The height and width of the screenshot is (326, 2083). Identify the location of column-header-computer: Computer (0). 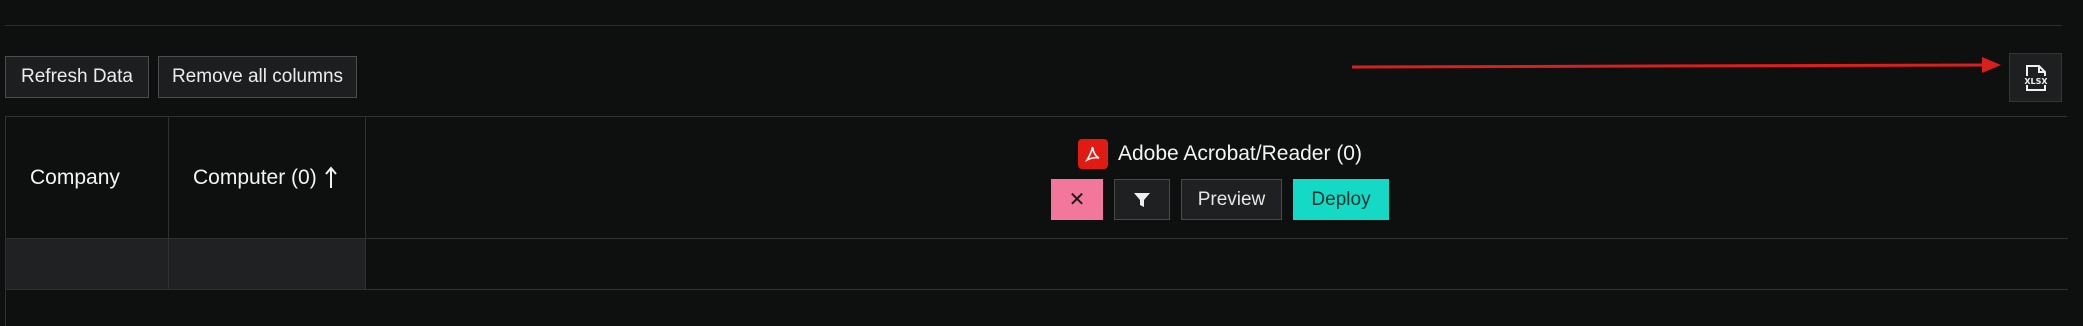
(267, 177).